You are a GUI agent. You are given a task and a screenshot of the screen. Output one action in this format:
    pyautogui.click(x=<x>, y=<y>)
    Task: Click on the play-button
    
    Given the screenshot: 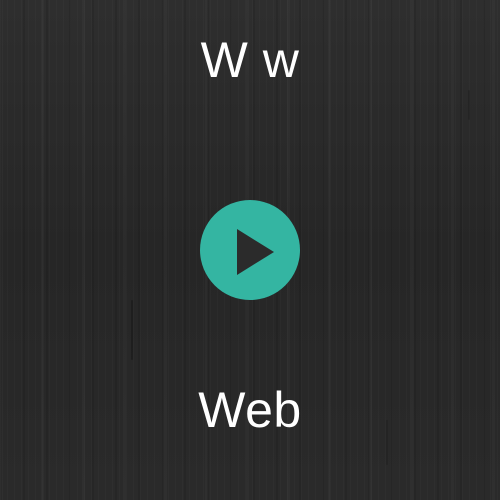 What is the action you would take?
    pyautogui.click(x=250, y=250)
    